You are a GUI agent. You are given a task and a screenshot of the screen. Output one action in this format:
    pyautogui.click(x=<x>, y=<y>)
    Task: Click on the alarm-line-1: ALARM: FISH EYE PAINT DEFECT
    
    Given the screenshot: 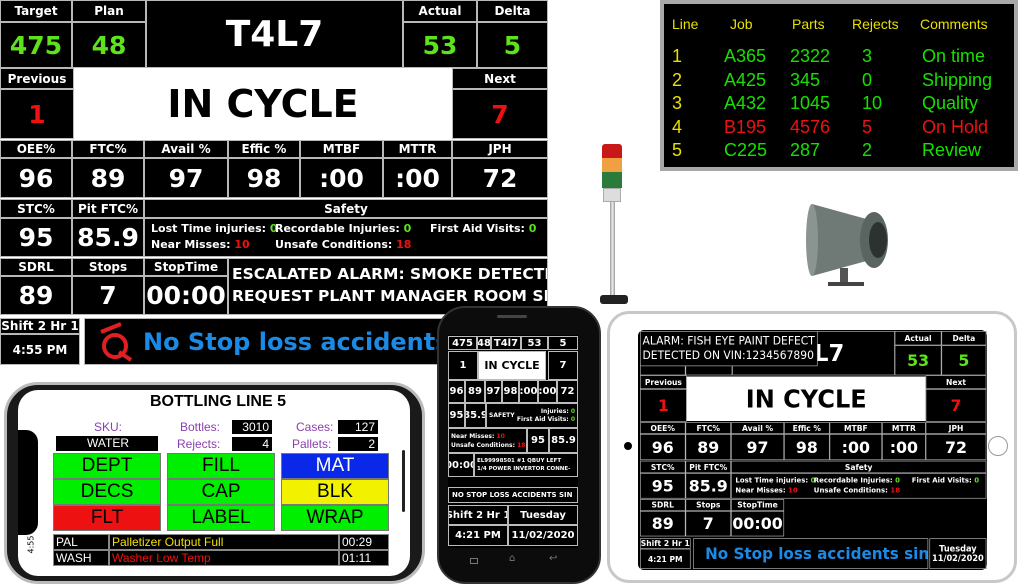 What is the action you would take?
    pyautogui.click(x=728, y=341)
    